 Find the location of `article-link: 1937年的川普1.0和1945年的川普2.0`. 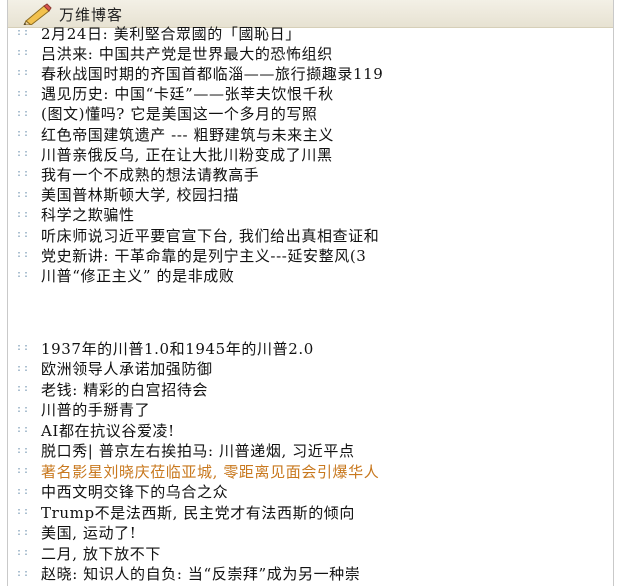

article-link: 1937年的川普1.0和1945年的川普2.0 is located at coordinates (177, 348).